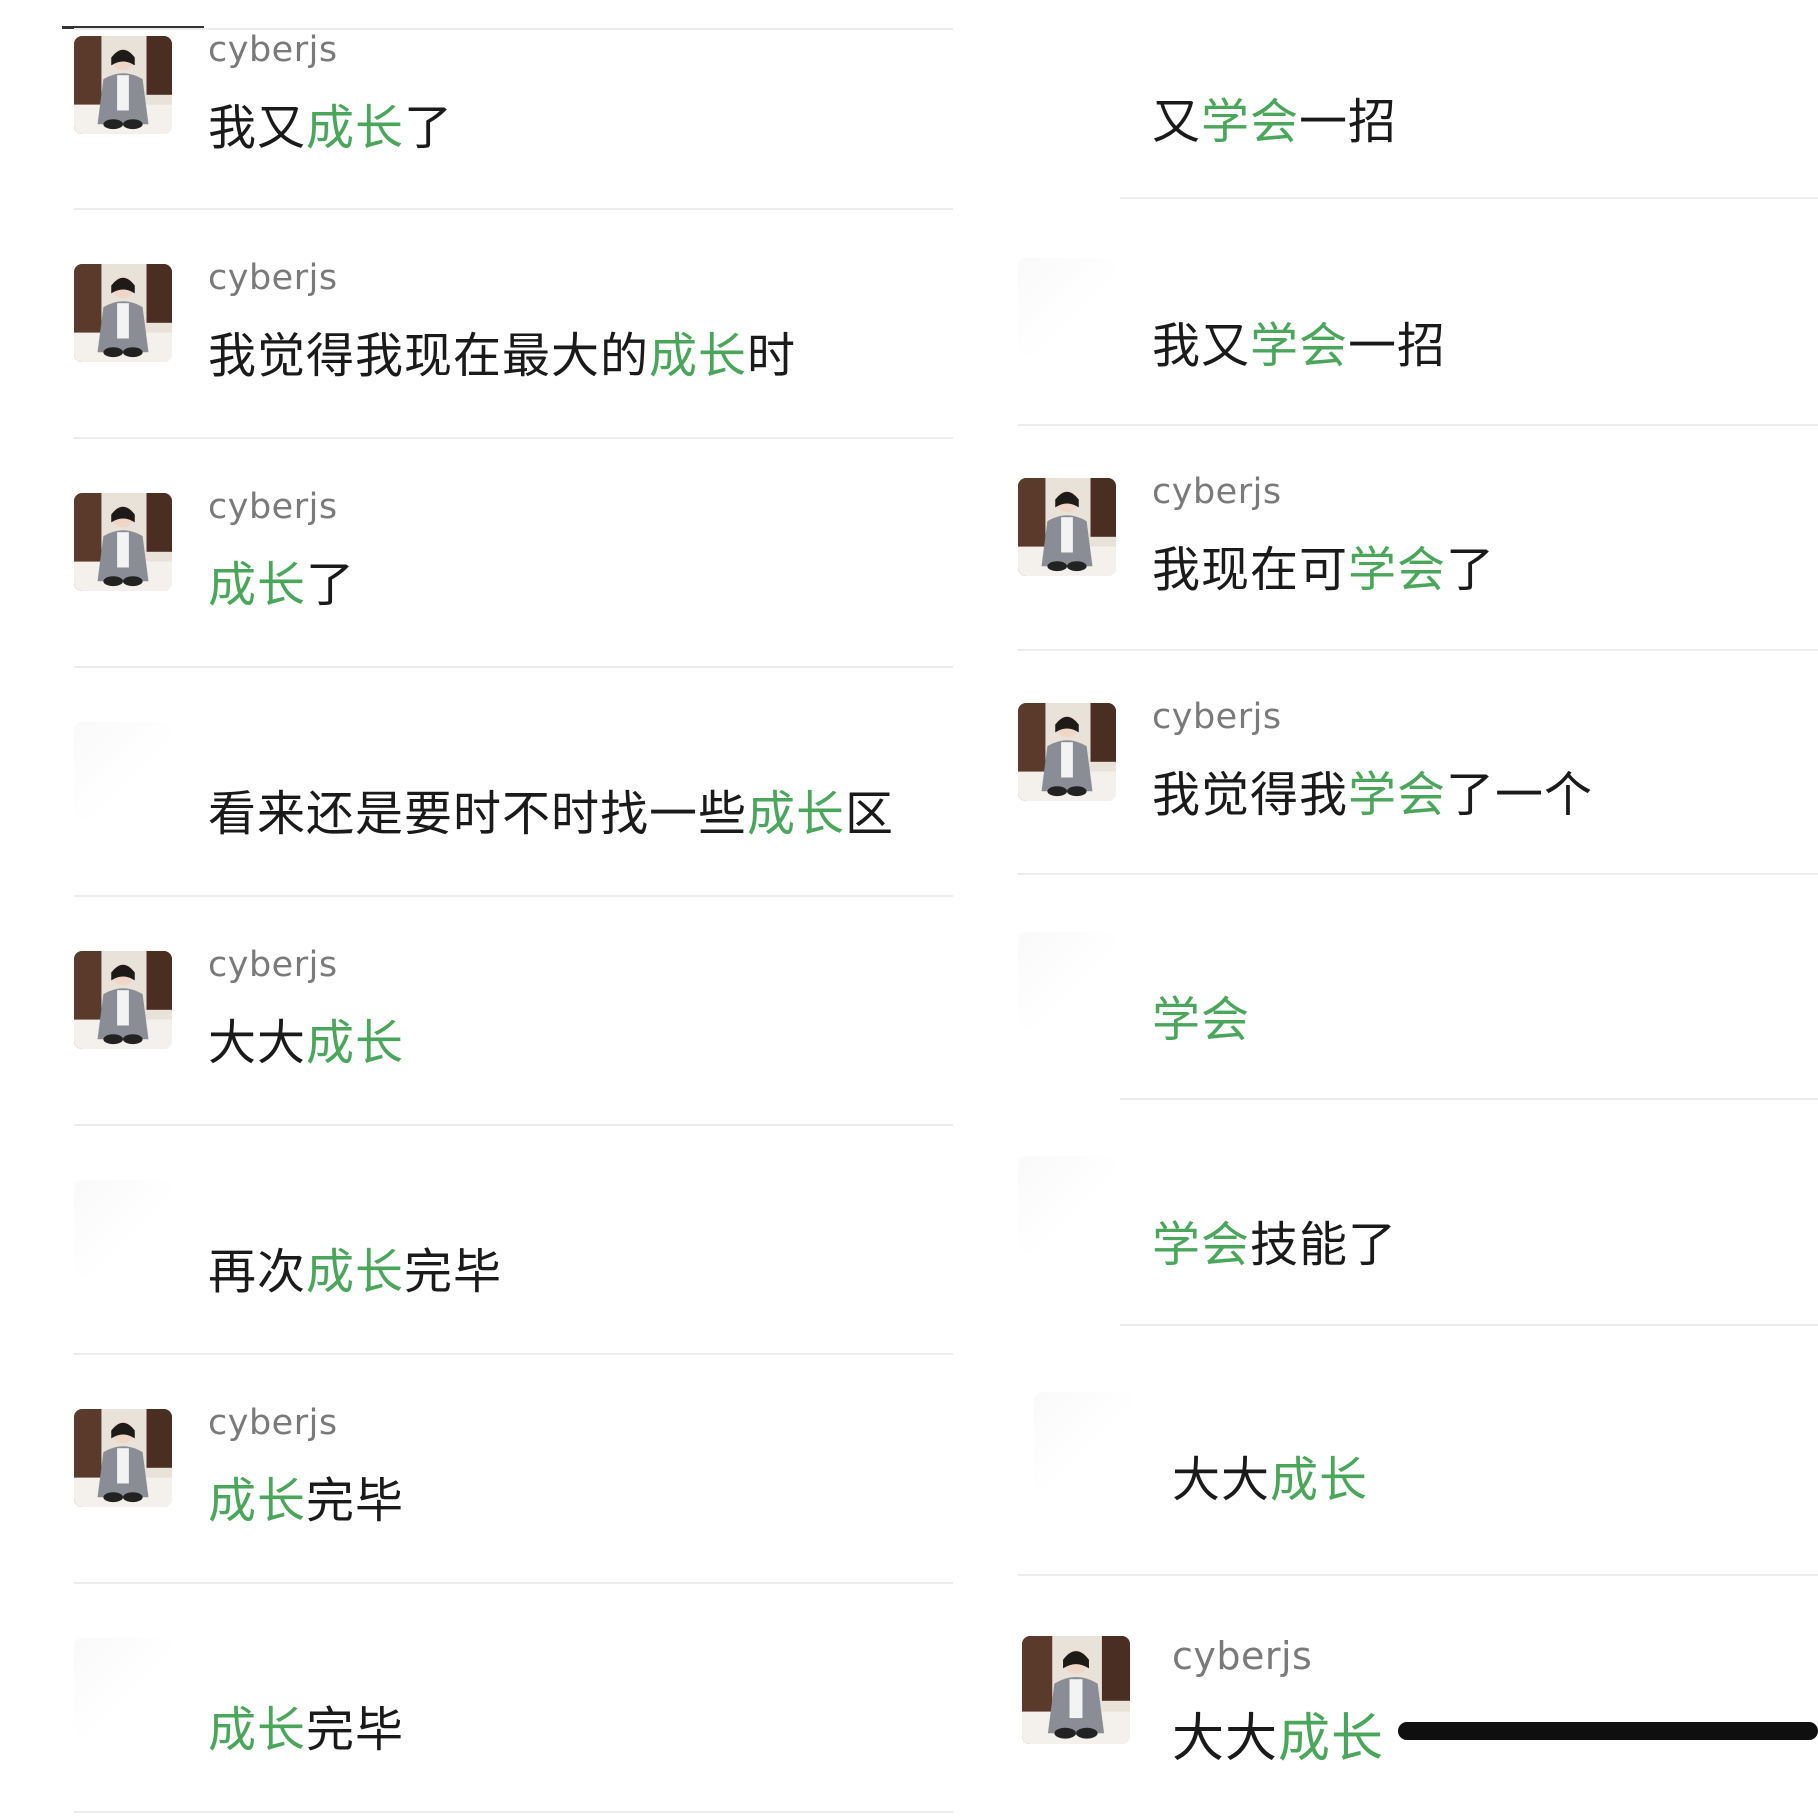 This screenshot has height=1818, width=1818. I want to click on message-segment: 我觉得我现在最大的, so click(429, 356).